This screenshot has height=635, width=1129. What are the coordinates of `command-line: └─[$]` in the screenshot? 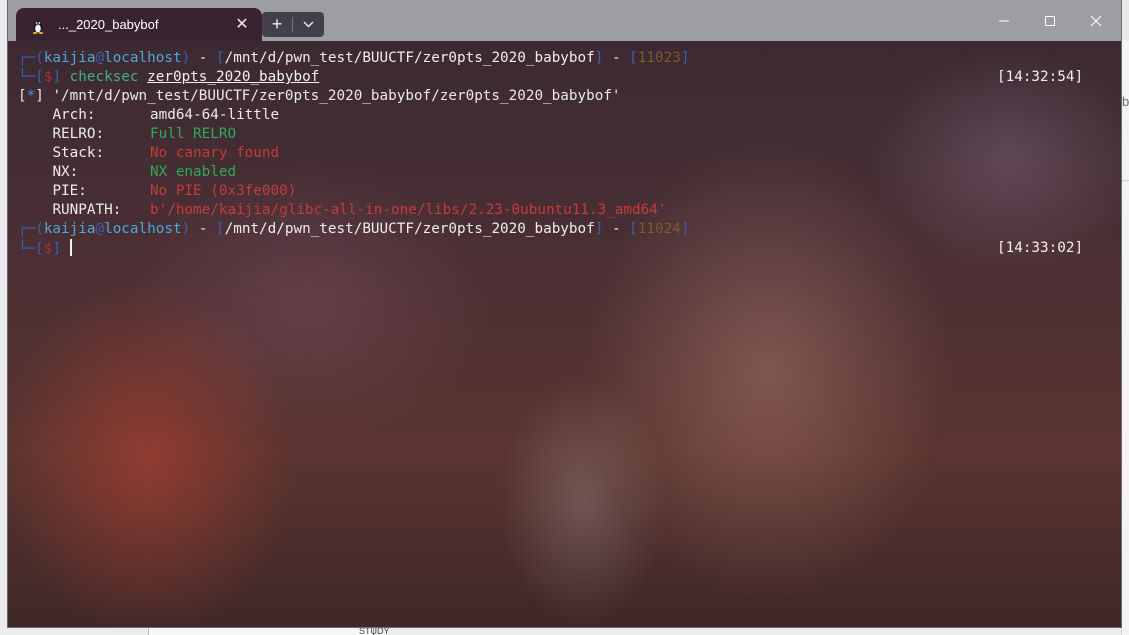 It's located at (45, 248).